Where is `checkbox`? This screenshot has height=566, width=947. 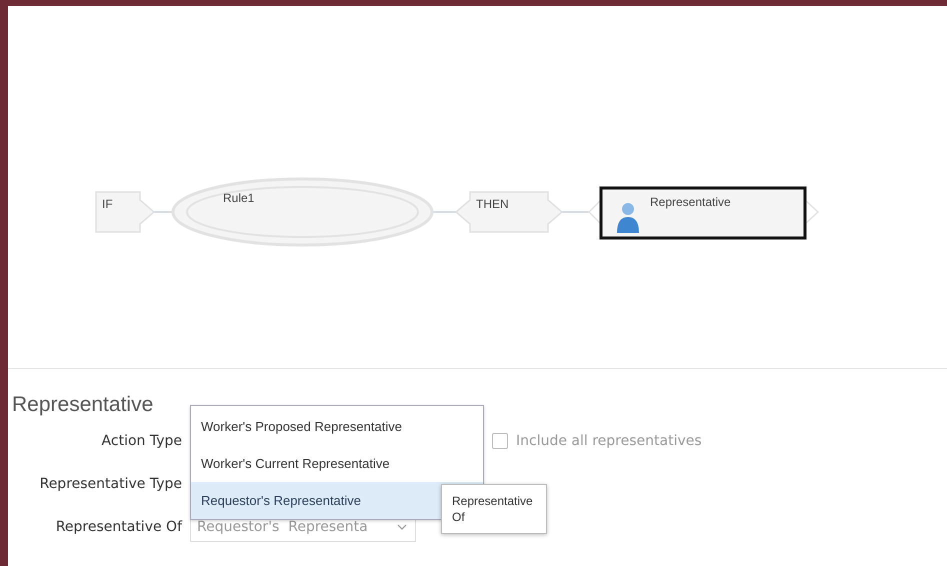 checkbox is located at coordinates (500, 441).